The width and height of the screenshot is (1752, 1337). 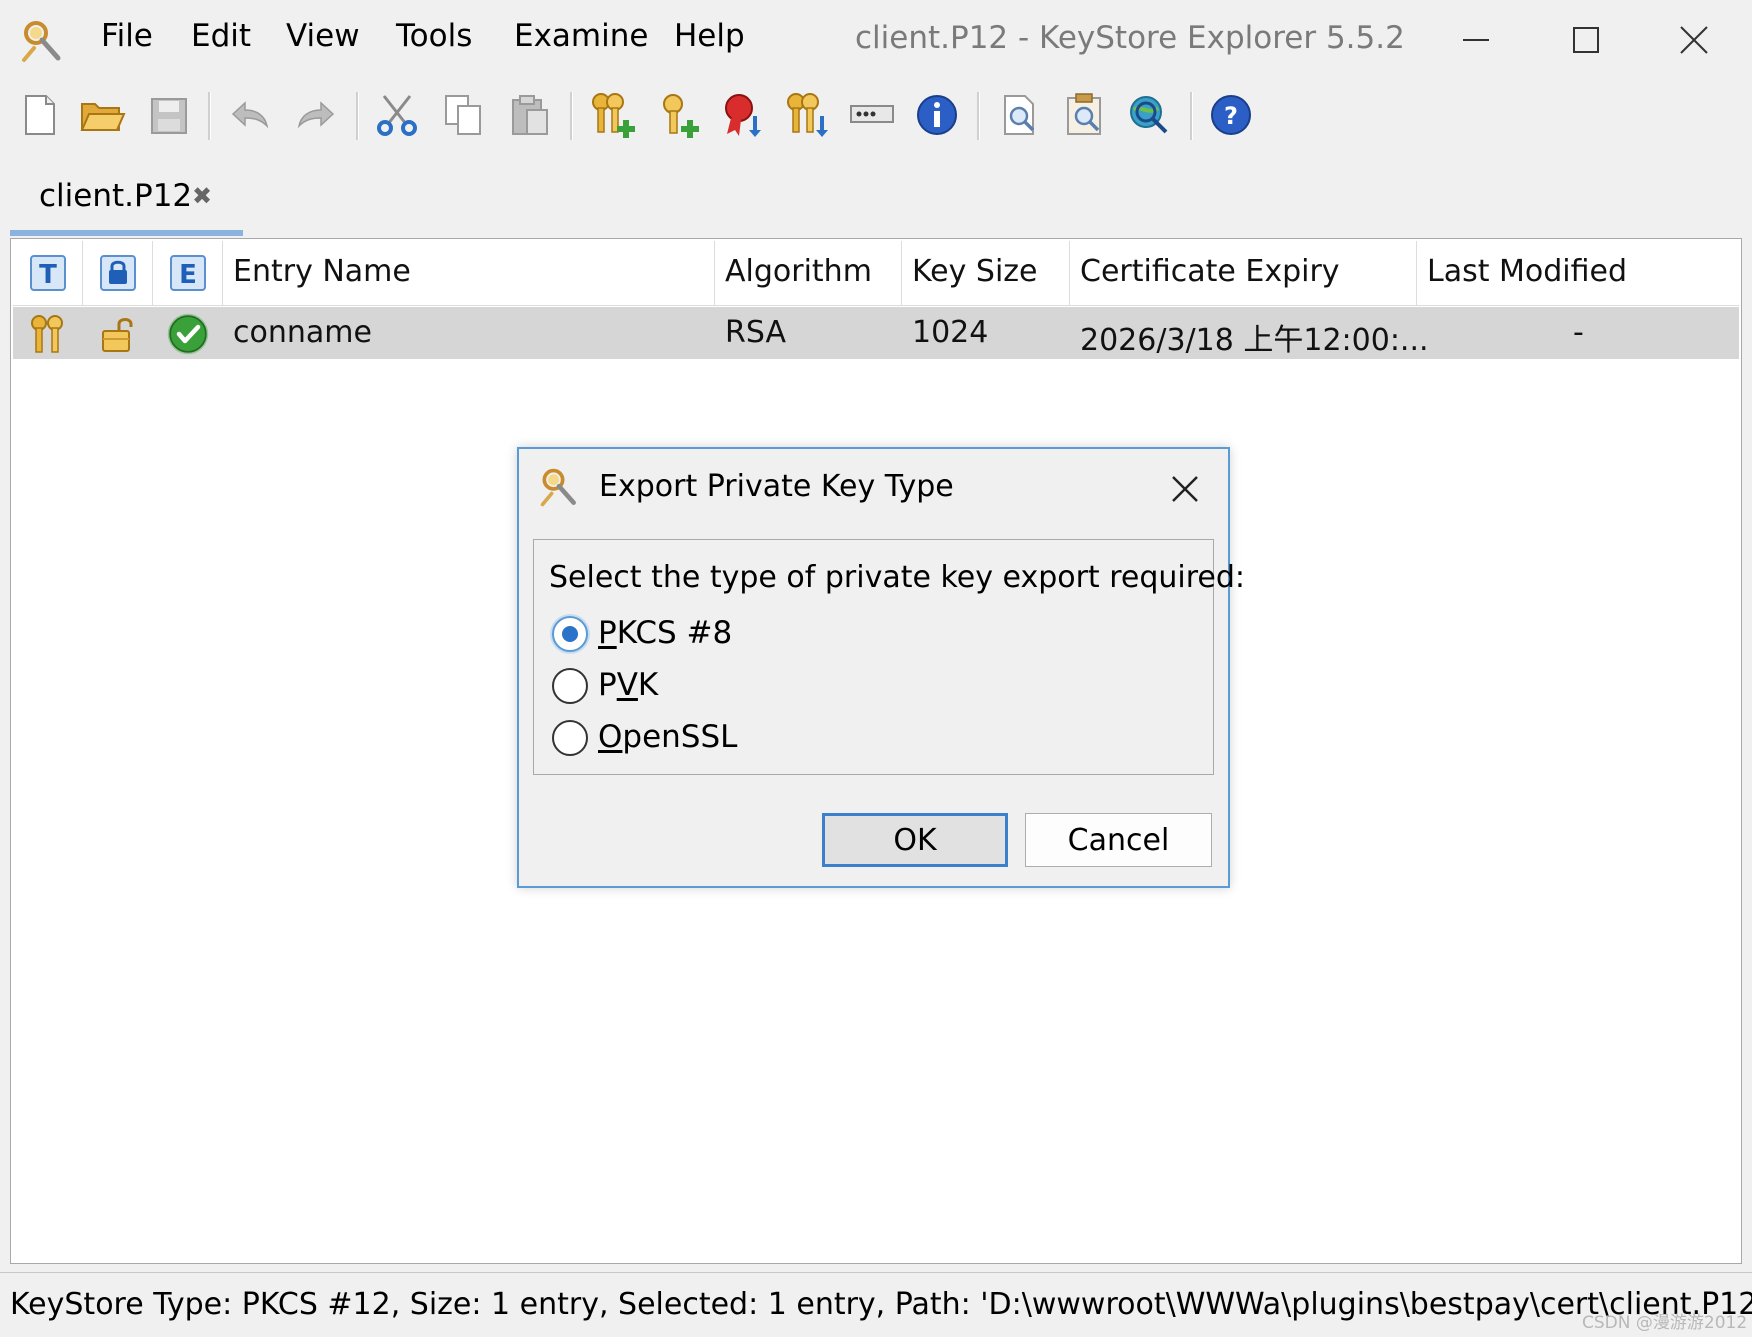 What do you see at coordinates (39, 115) in the screenshot?
I see `new-icon` at bounding box center [39, 115].